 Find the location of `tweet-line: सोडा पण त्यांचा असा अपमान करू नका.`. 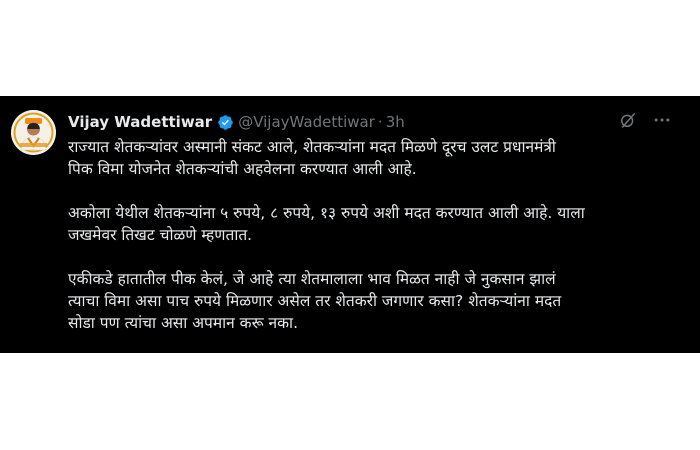

tweet-line: सोडा पण त्यांचा असा अपमान करू नका. is located at coordinates (183, 323).